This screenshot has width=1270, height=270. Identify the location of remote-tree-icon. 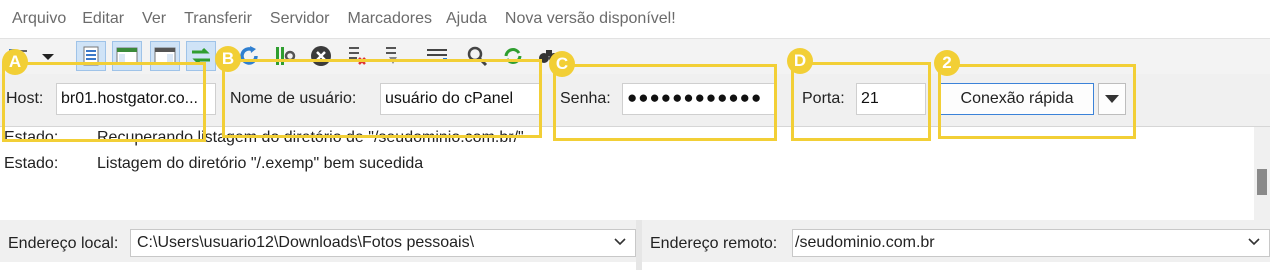
(165, 56).